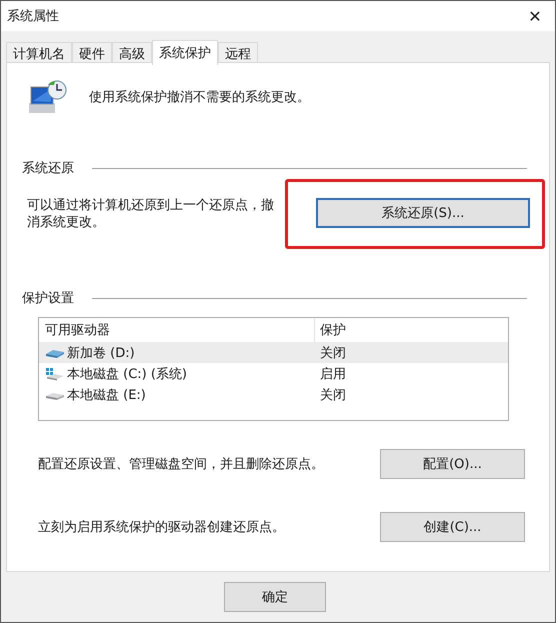 The image size is (556, 623). What do you see at coordinates (92, 53) in the screenshot?
I see `tab: 硬件` at bounding box center [92, 53].